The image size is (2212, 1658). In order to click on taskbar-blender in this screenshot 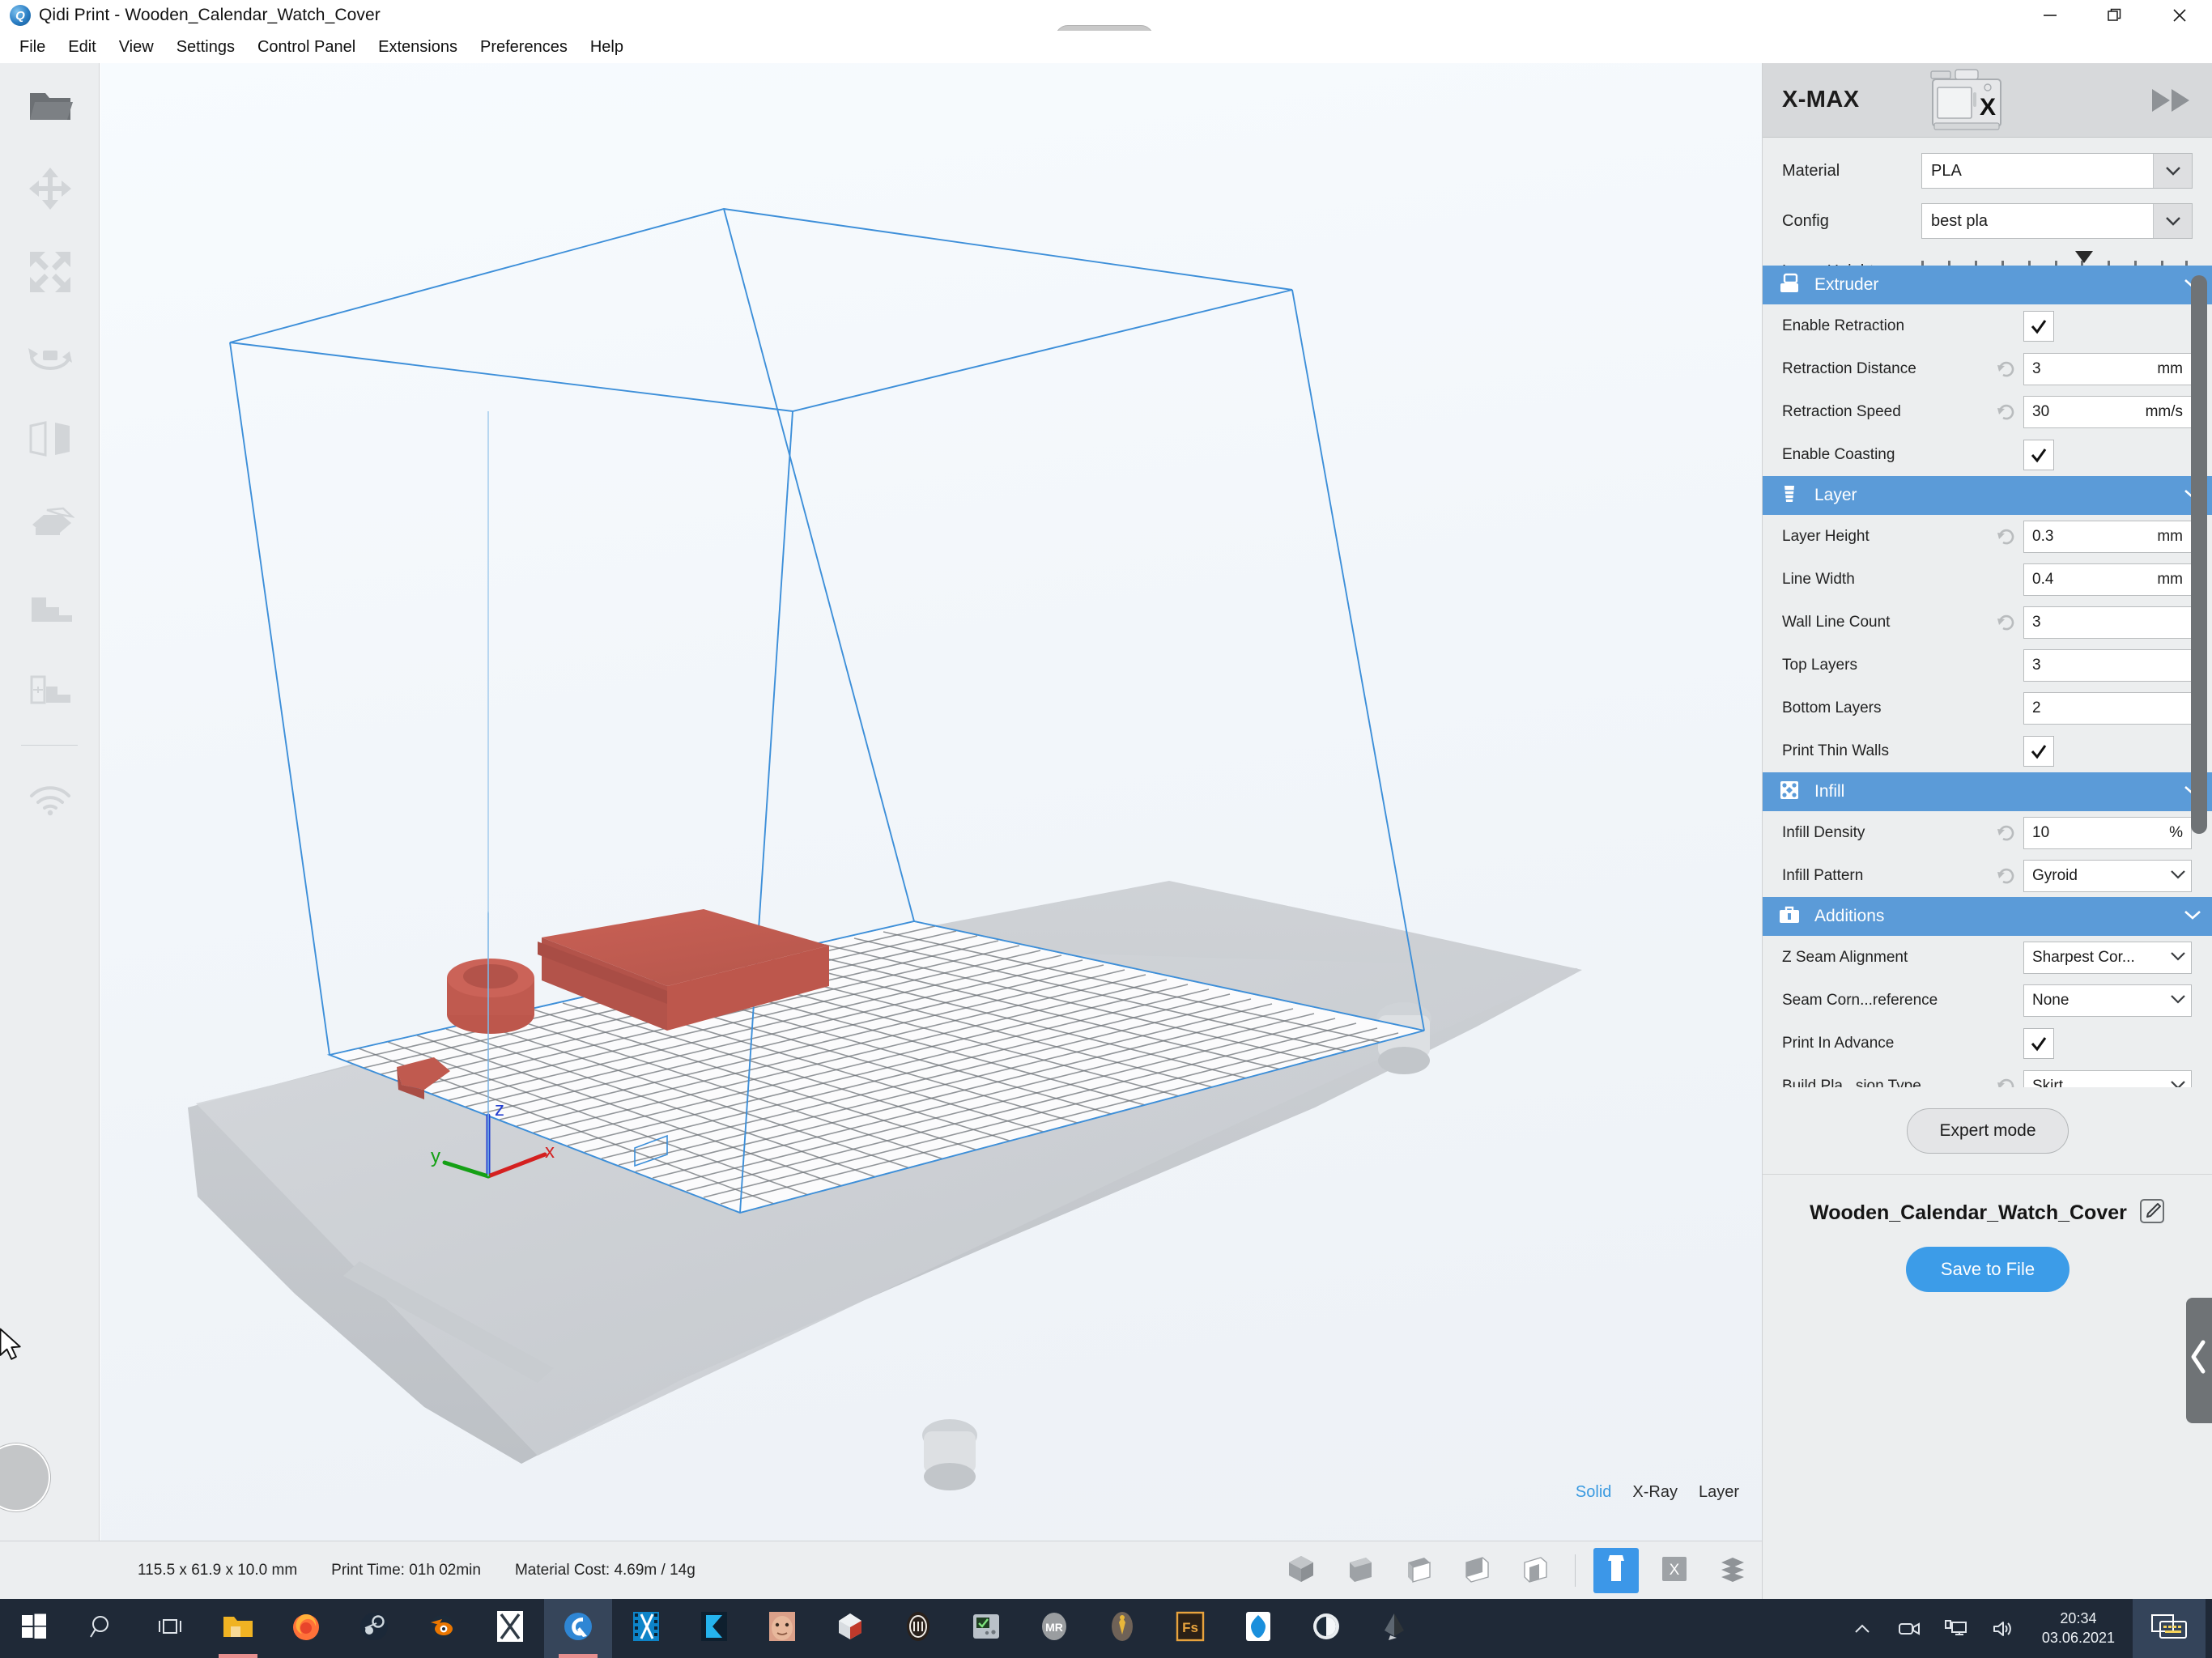, I will do `click(442, 1628)`.